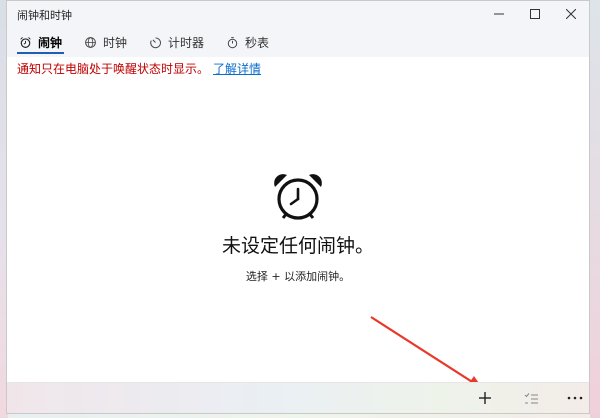  I want to click on add-alarm-button, so click(485, 398).